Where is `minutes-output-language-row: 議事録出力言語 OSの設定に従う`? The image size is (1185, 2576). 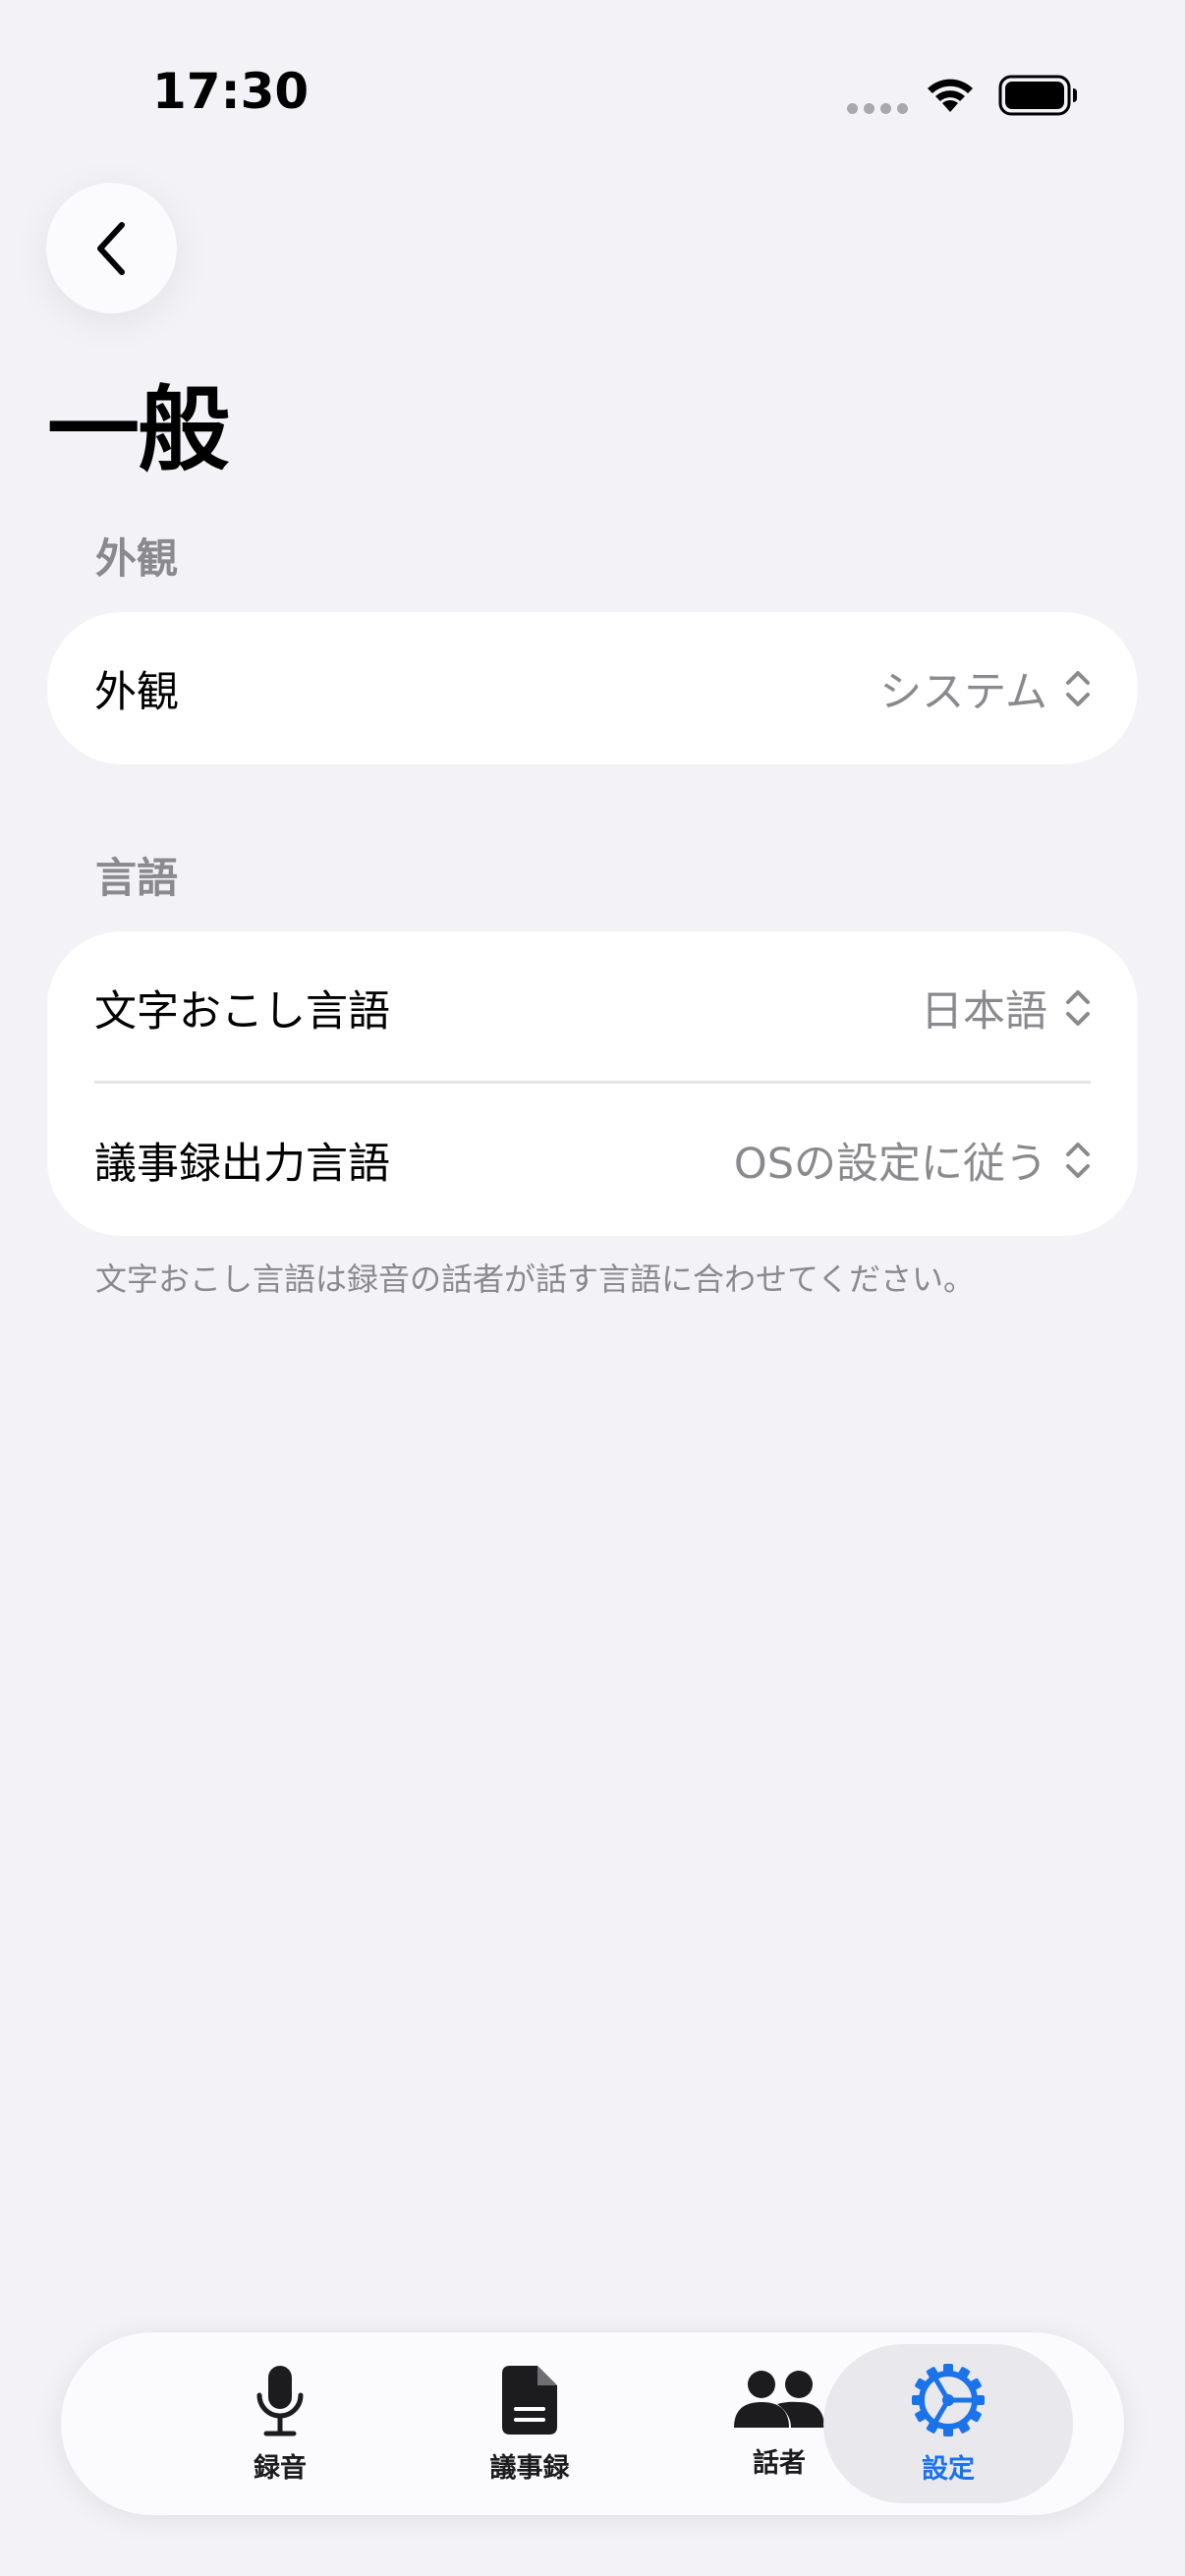 minutes-output-language-row: 議事録出力言語 OSの設定に従う is located at coordinates (592, 1160).